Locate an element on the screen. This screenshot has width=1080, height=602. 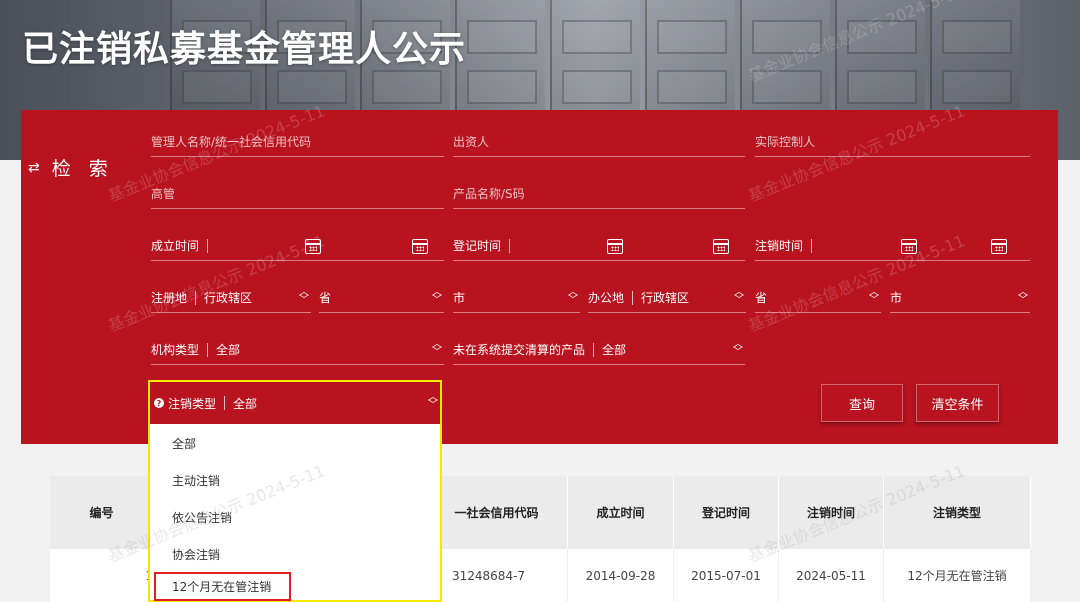
column-header: 成立时间 is located at coordinates (621, 512).